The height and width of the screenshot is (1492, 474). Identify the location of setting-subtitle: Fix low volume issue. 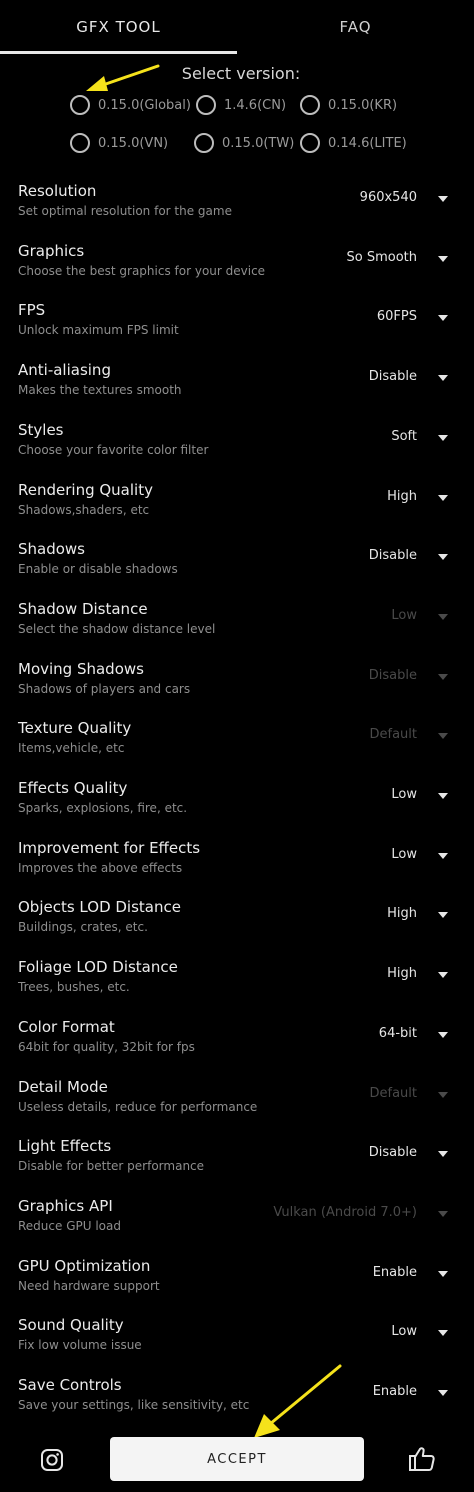
(80, 1345).